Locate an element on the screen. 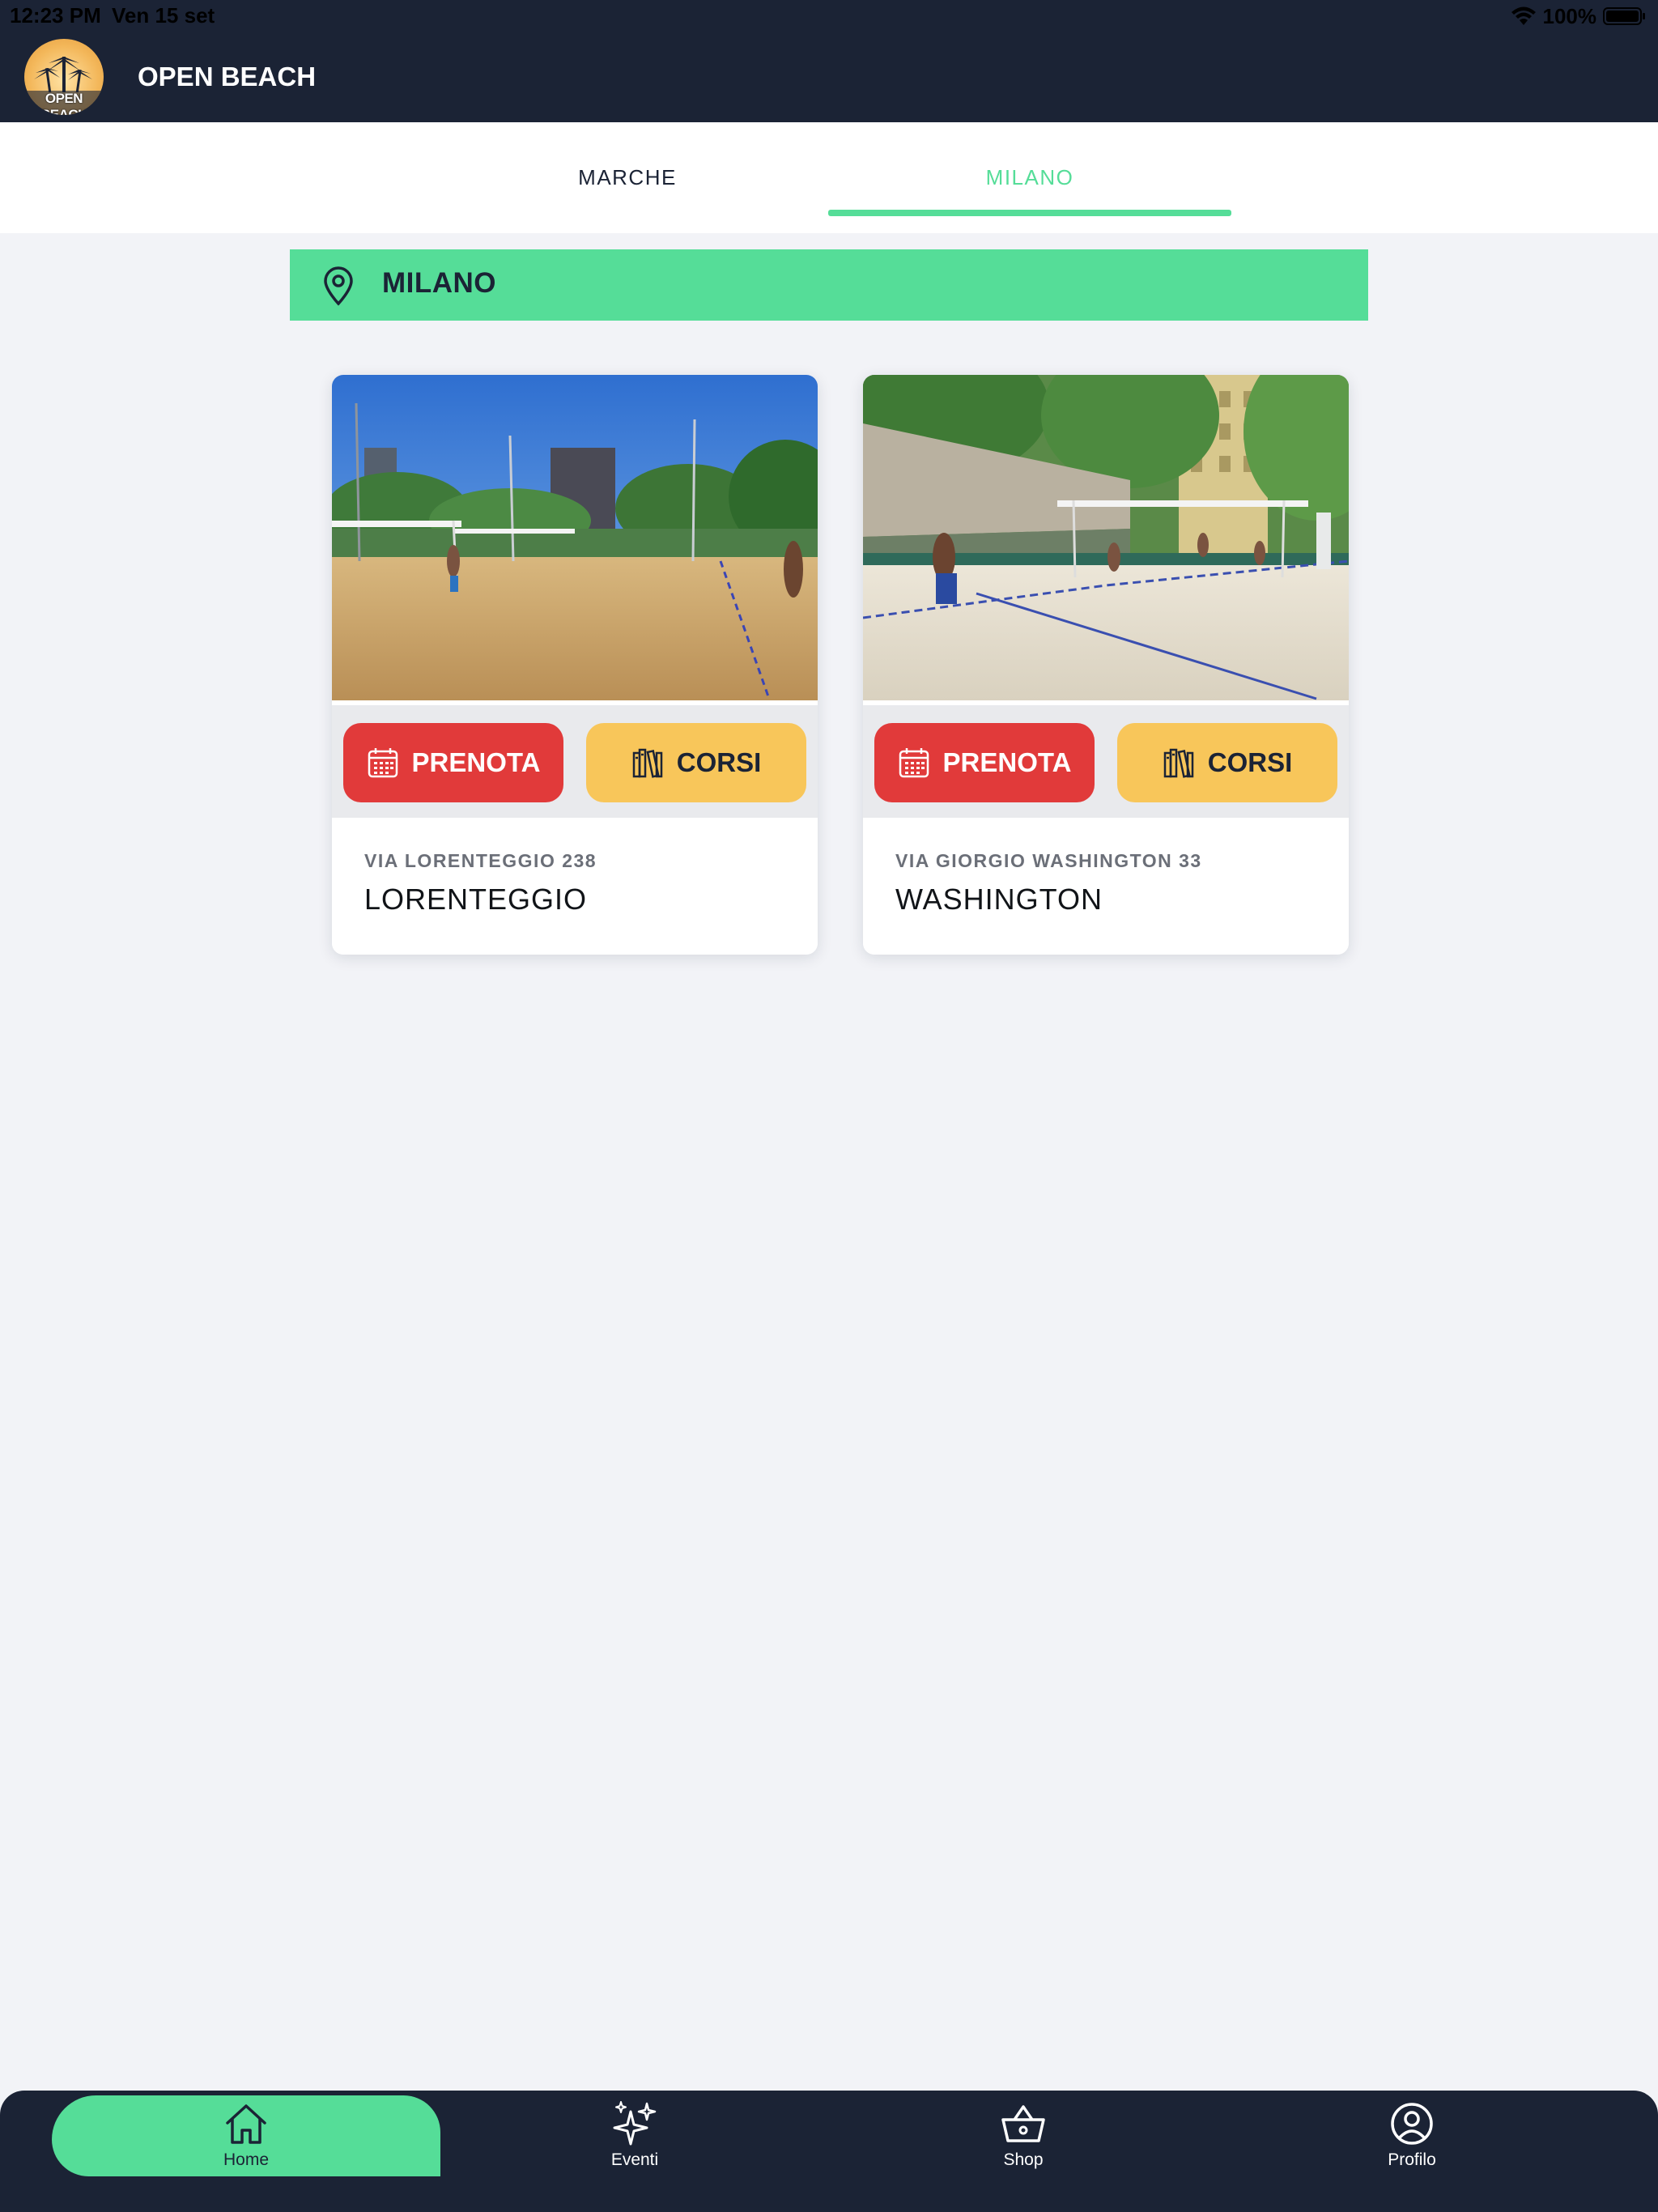 The width and height of the screenshot is (1658, 2212). battery-icon is located at coordinates (1624, 16).